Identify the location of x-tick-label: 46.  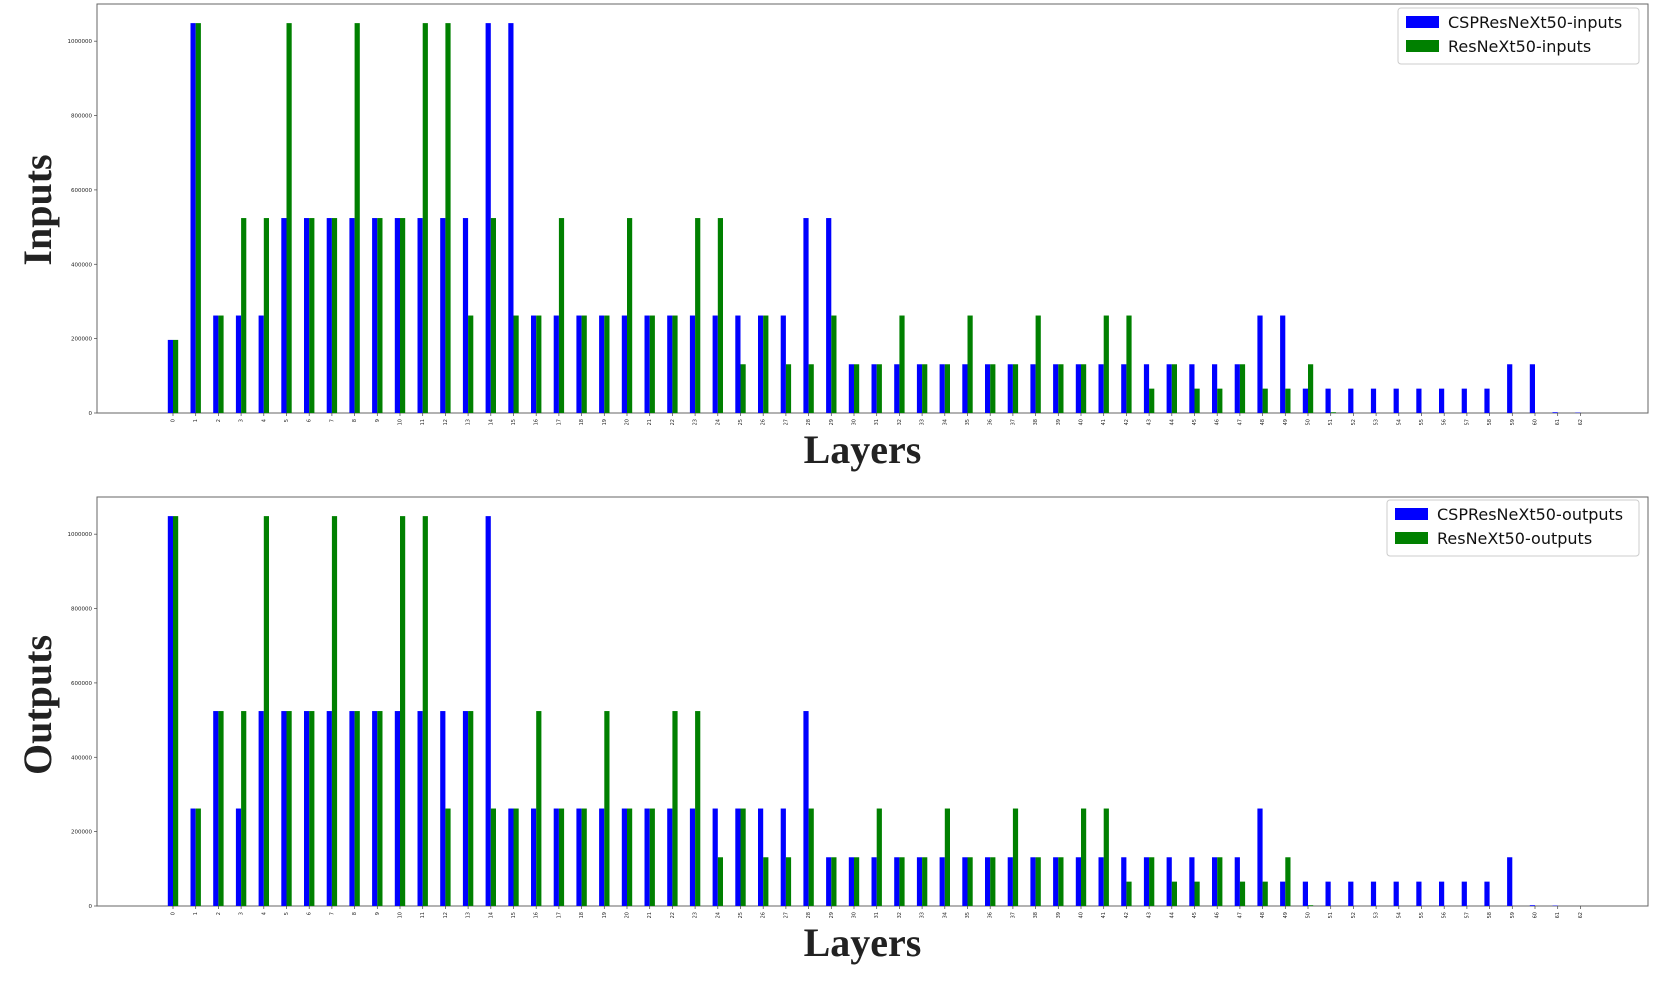
(1218, 915).